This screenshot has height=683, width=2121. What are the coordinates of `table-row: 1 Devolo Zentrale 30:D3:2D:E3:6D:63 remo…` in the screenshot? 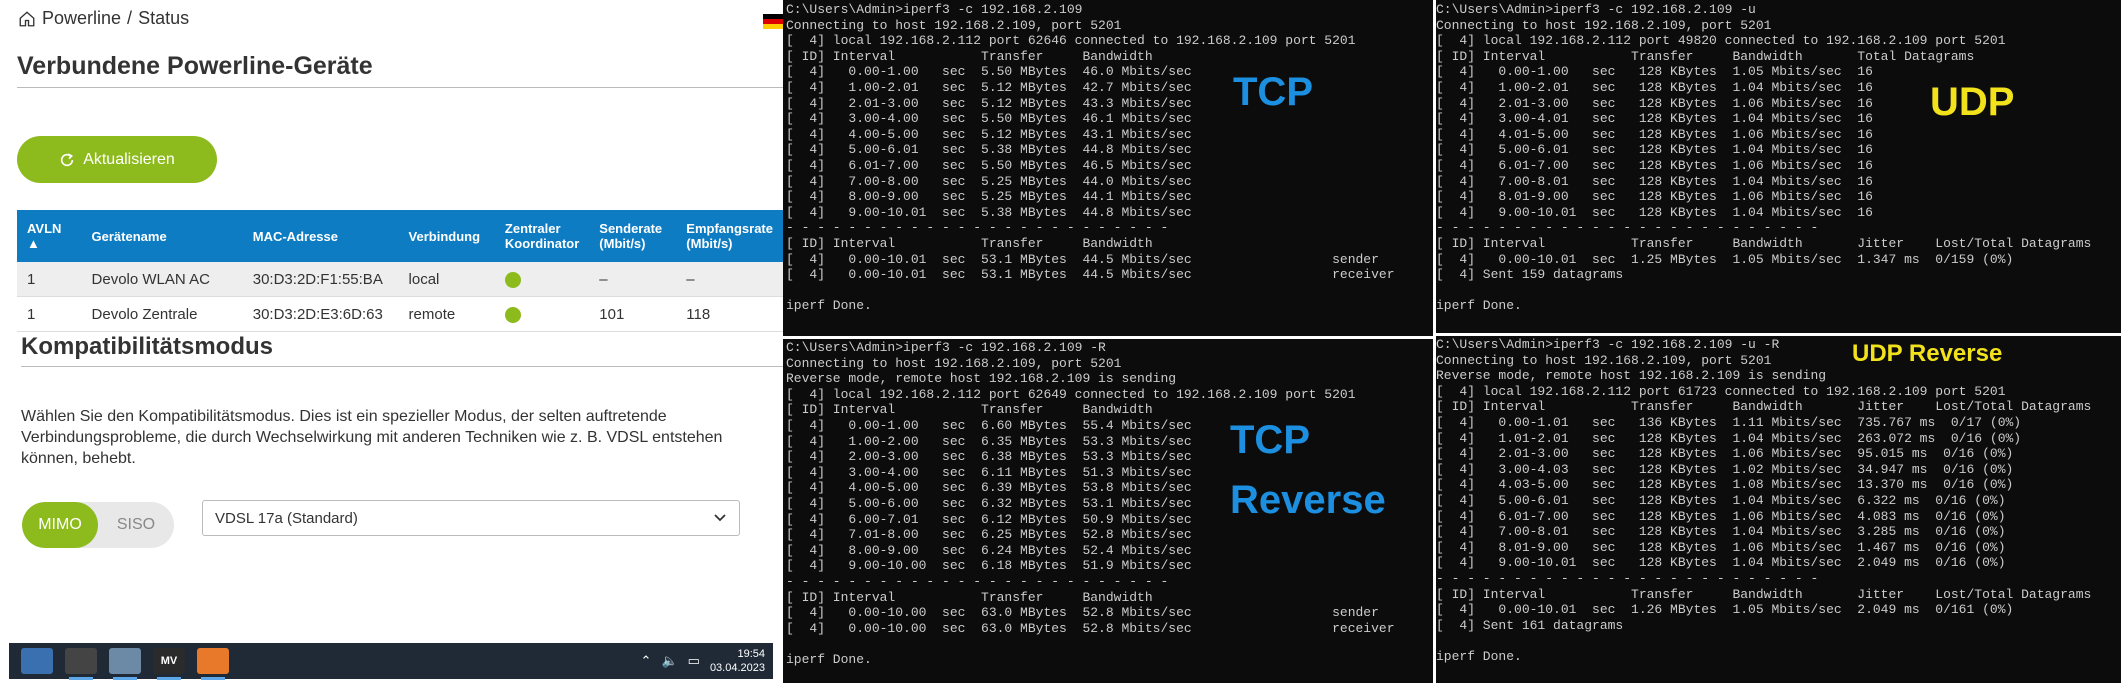 It's located at (400, 314).